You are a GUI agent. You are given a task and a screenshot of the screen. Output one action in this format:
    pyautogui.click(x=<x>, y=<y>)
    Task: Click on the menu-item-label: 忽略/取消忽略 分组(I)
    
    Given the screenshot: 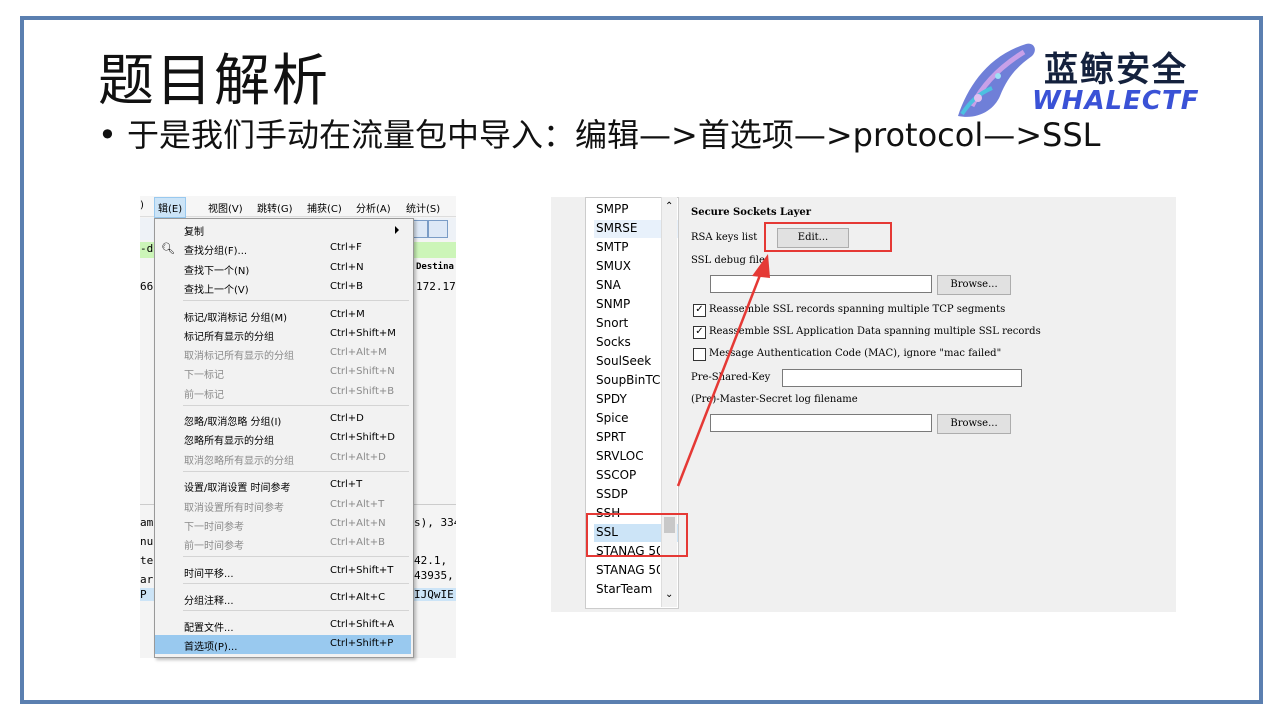 What is the action you would take?
    pyautogui.click(x=233, y=422)
    